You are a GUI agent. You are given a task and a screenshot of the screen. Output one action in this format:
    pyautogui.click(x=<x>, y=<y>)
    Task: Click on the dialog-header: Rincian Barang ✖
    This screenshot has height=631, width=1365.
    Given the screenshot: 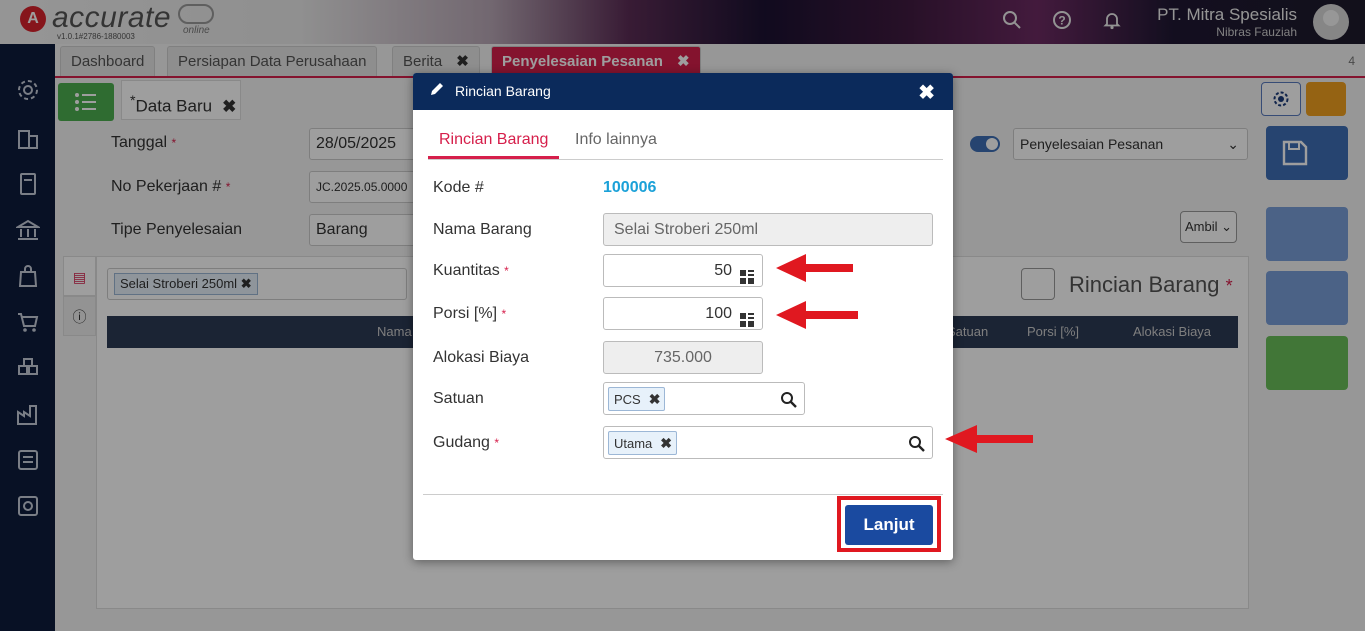 What is the action you would take?
    pyautogui.click(x=683, y=91)
    